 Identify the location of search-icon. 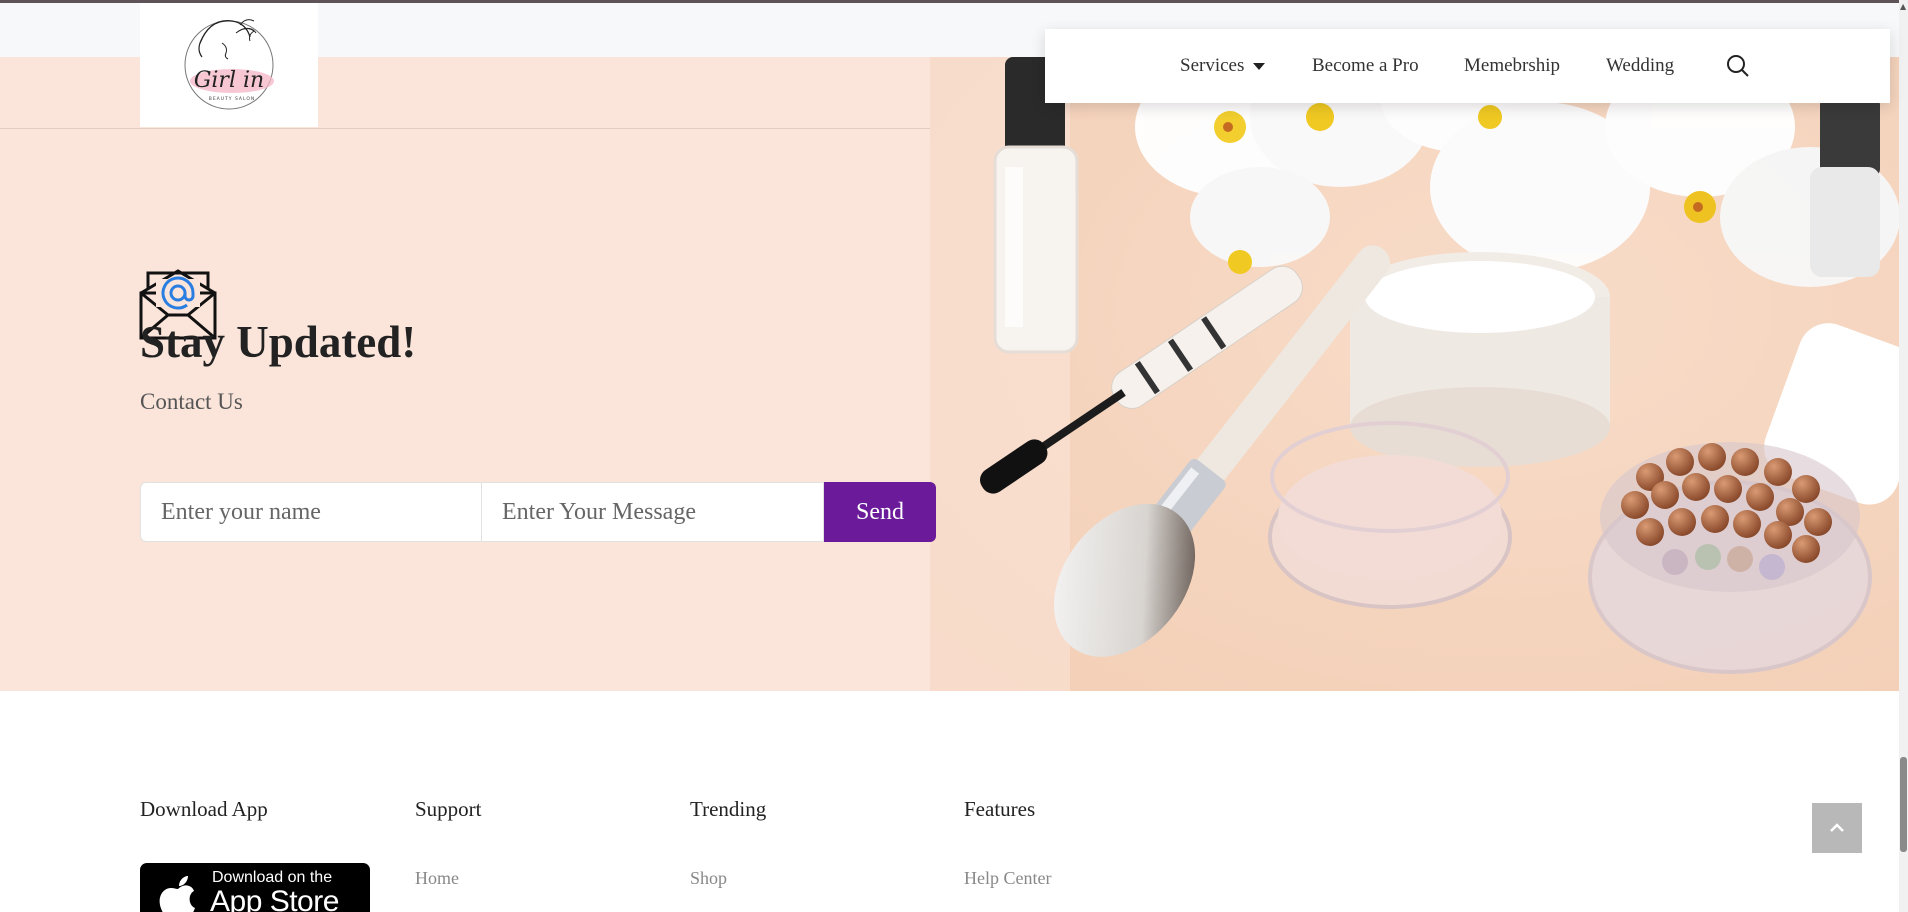
(1738, 66).